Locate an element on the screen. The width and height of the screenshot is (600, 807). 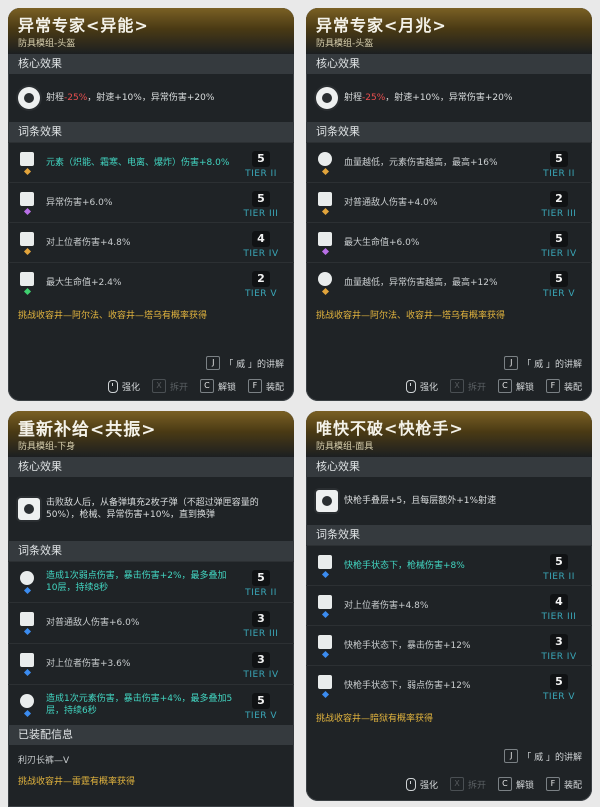
tier-value: 4 is located at coordinates (261, 238).